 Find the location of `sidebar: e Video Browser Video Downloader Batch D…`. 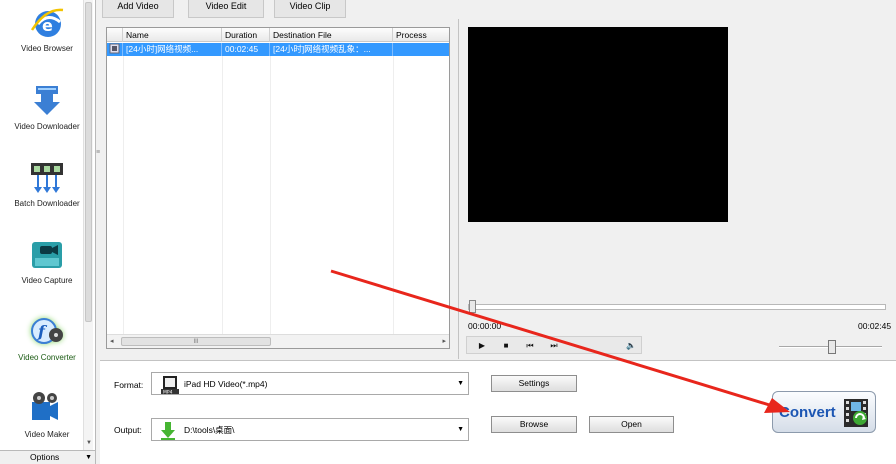

sidebar: e Video Browser Video Downloader Batch D… is located at coordinates (48, 232).